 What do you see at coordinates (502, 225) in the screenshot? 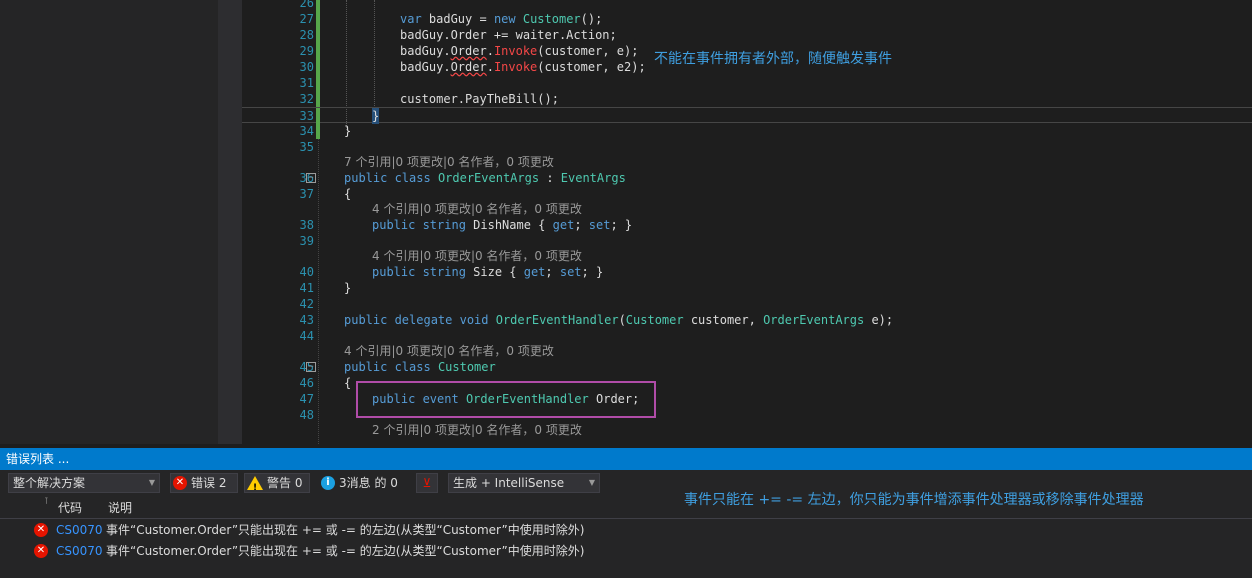
I see `code-text: public string DishName { get; set; }` at bounding box center [502, 225].